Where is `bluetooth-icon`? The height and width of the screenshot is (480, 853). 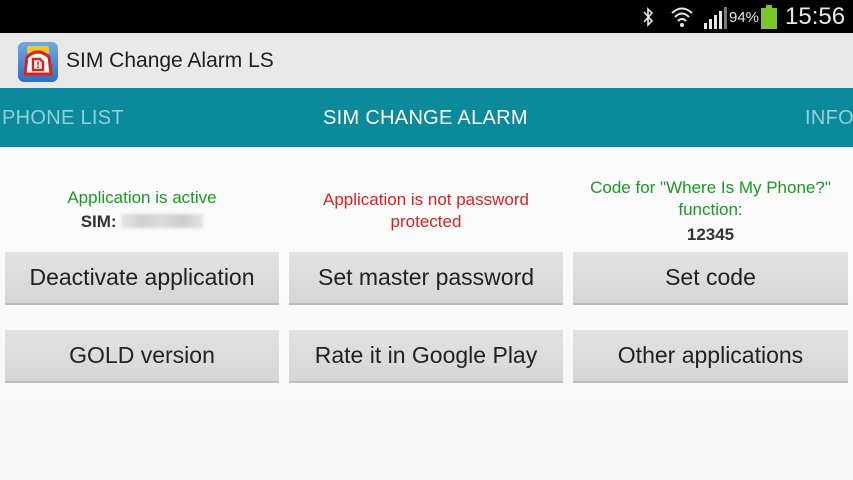 bluetooth-icon is located at coordinates (648, 17).